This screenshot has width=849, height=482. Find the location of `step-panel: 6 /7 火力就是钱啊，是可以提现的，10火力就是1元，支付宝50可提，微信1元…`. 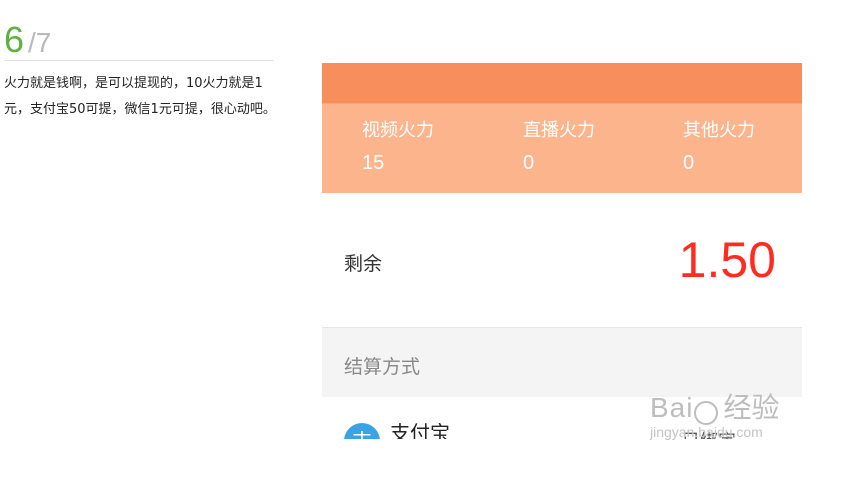

step-panel: 6 /7 火力就是钱啊，是可以提现的，10火力就是1元，支付宝50可提，微信1元… is located at coordinates (140, 71).